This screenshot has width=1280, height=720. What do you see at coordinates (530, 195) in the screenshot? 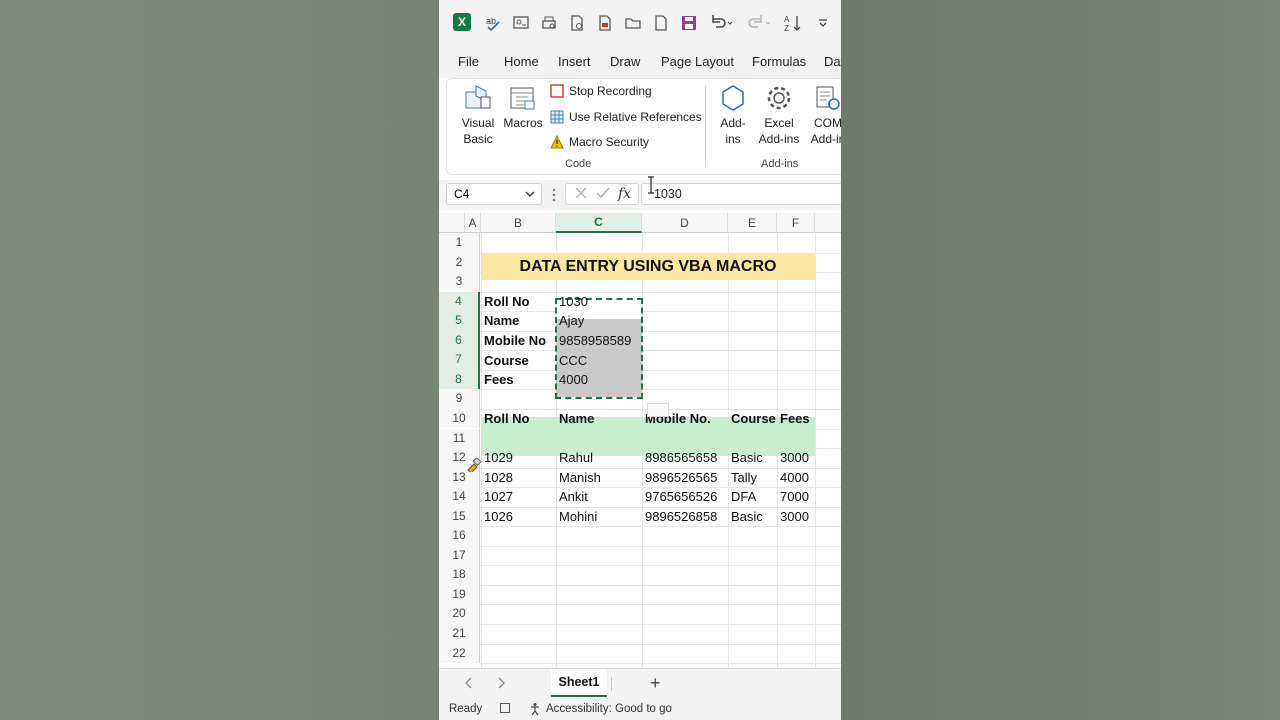
I see `chevron-down-icon` at bounding box center [530, 195].